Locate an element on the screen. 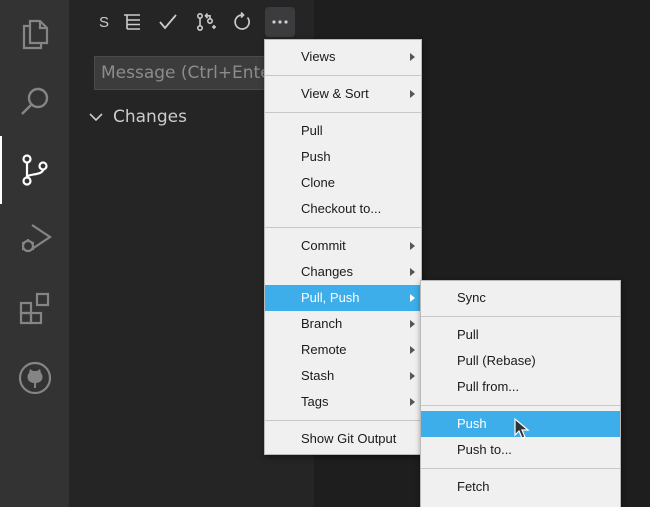 Image resolution: width=650 pixels, height=507 pixels. menu-item-label: Pull, Push is located at coordinates (330, 297).